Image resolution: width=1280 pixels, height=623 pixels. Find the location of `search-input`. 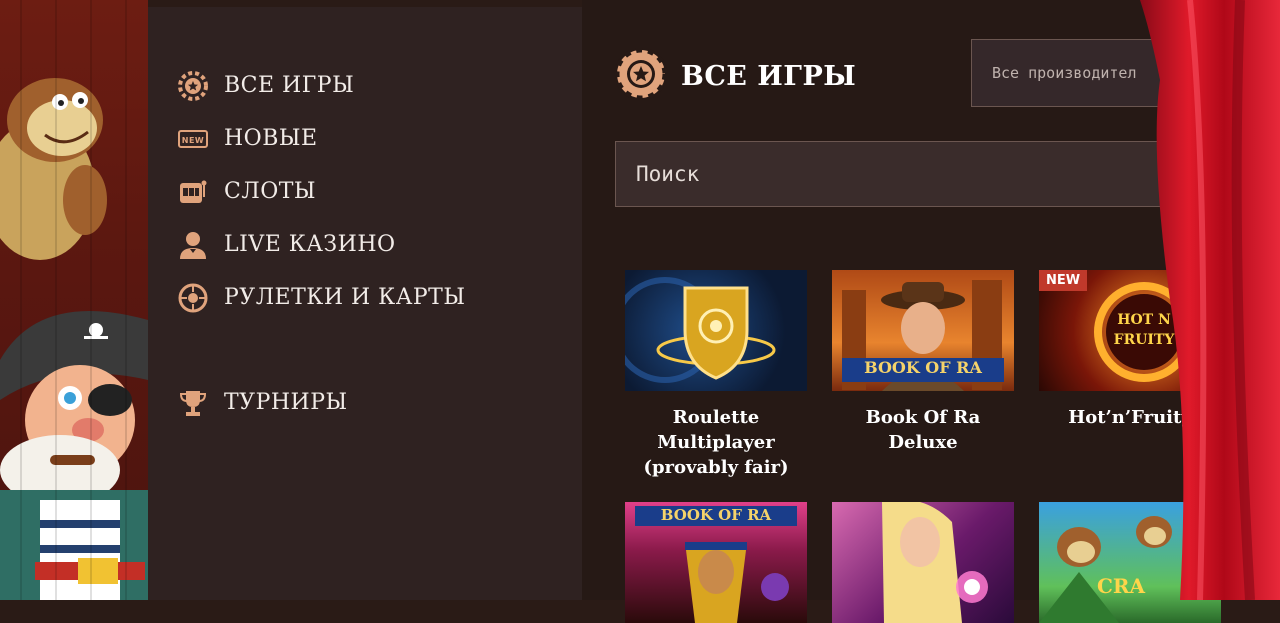

search-input is located at coordinates (895, 174).